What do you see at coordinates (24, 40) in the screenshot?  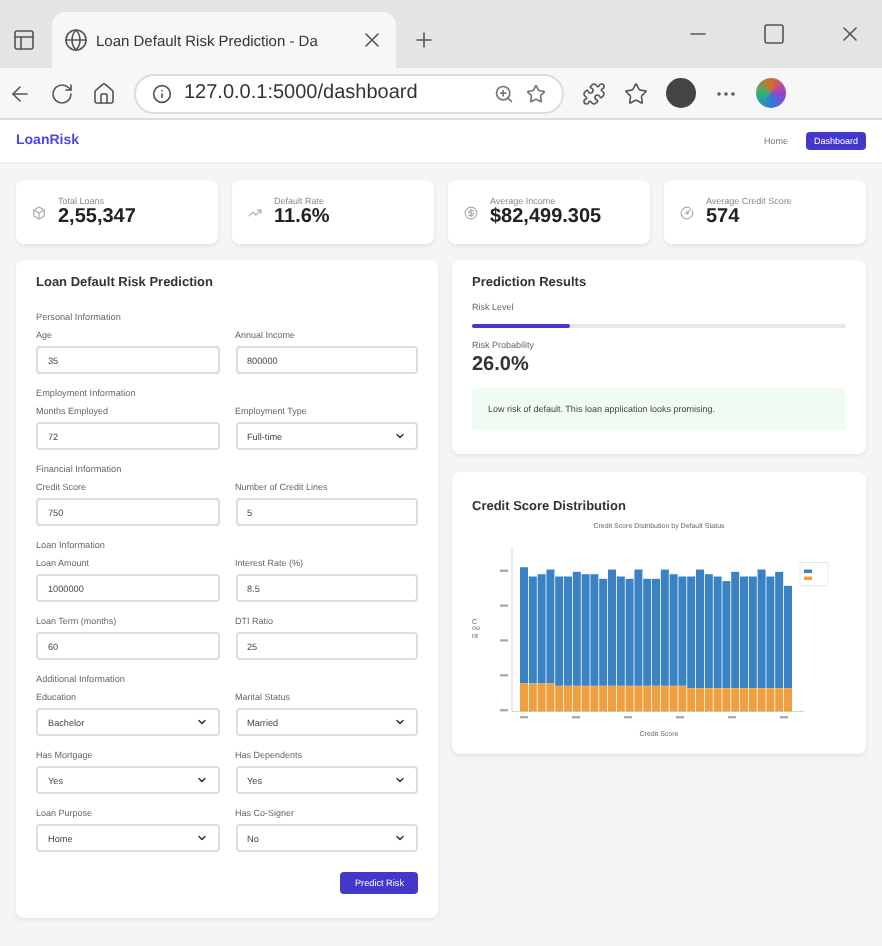 I see `tab-actions-icon` at bounding box center [24, 40].